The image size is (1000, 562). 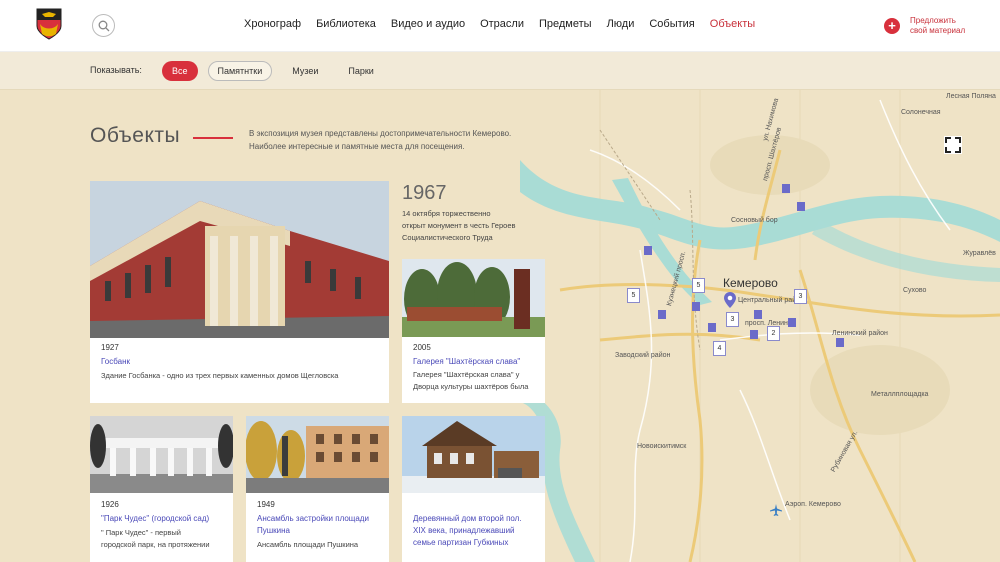 I want to click on coat-of-arms-logo, so click(x=49, y=24).